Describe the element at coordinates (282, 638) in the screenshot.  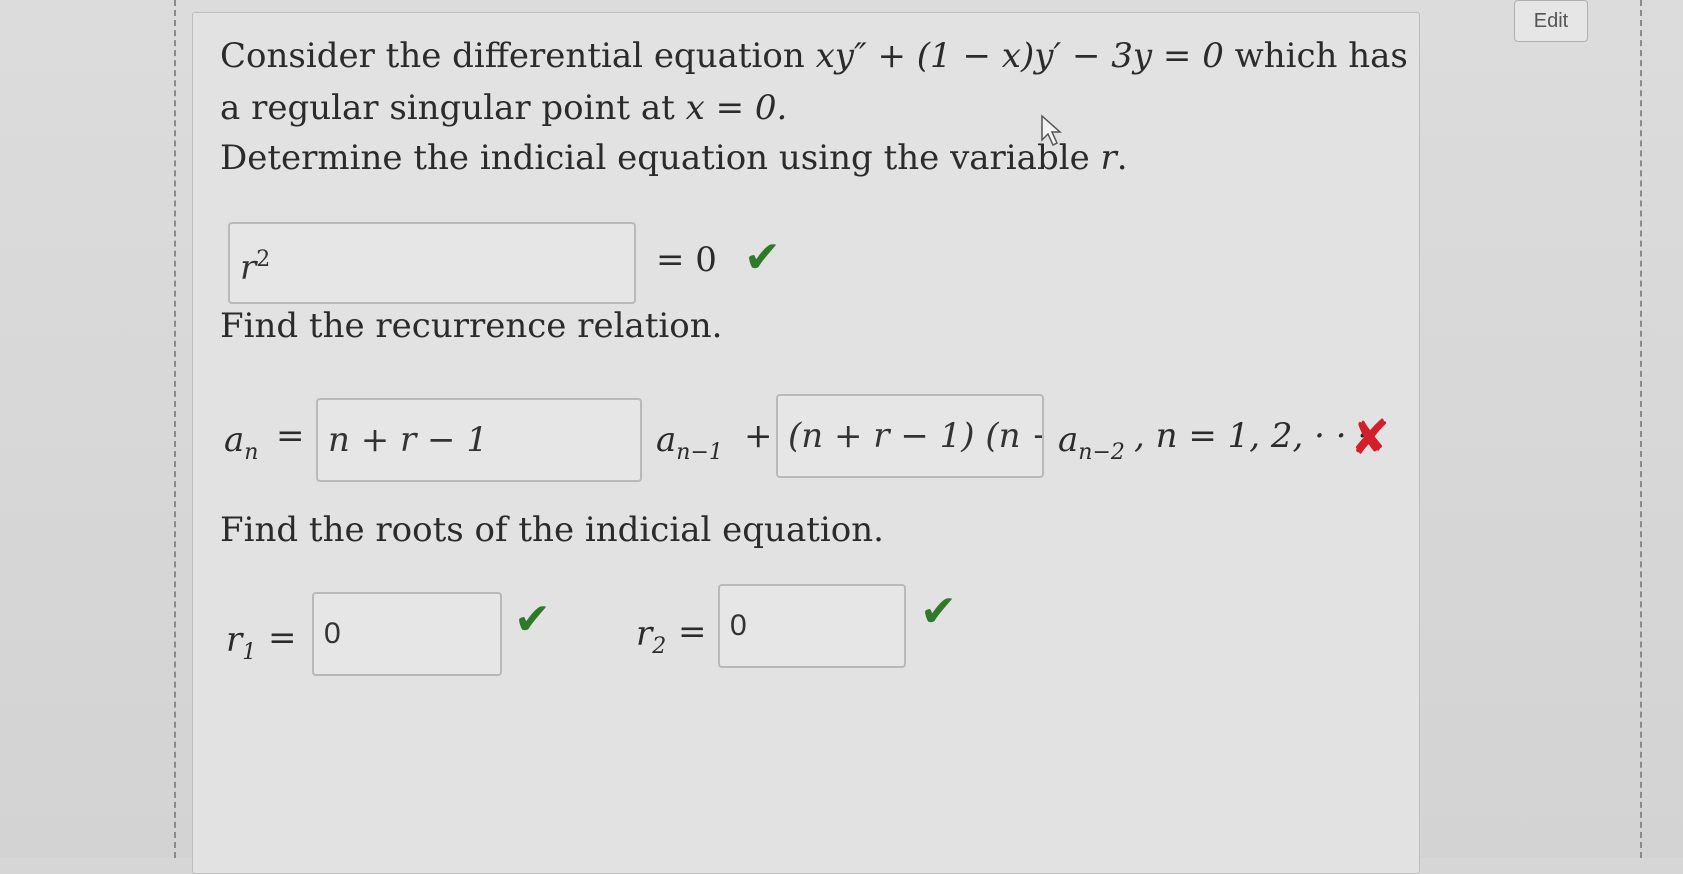
I see `root-1-equals: =` at that location.